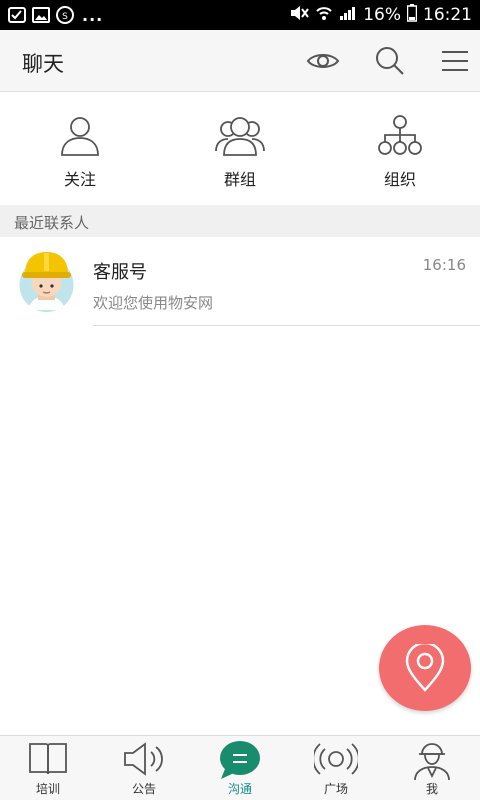  Describe the element at coordinates (412, 15) in the screenshot. I see `battery-icon` at that location.